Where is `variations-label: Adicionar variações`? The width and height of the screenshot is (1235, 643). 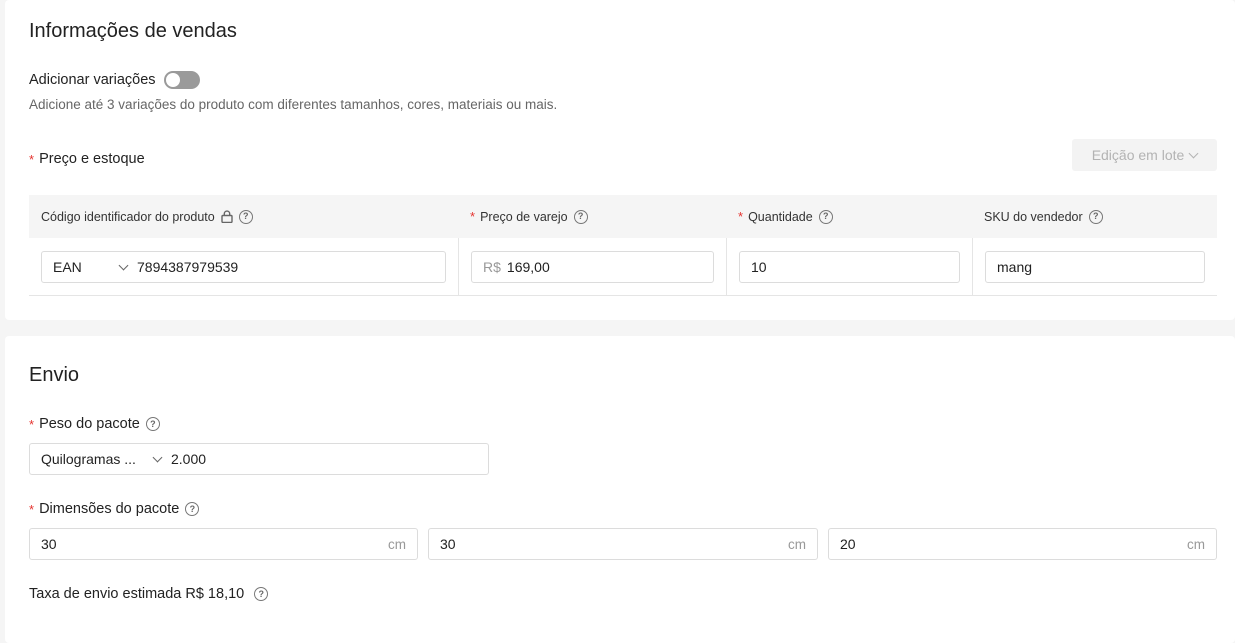
variations-label: Adicionar variações is located at coordinates (92, 80).